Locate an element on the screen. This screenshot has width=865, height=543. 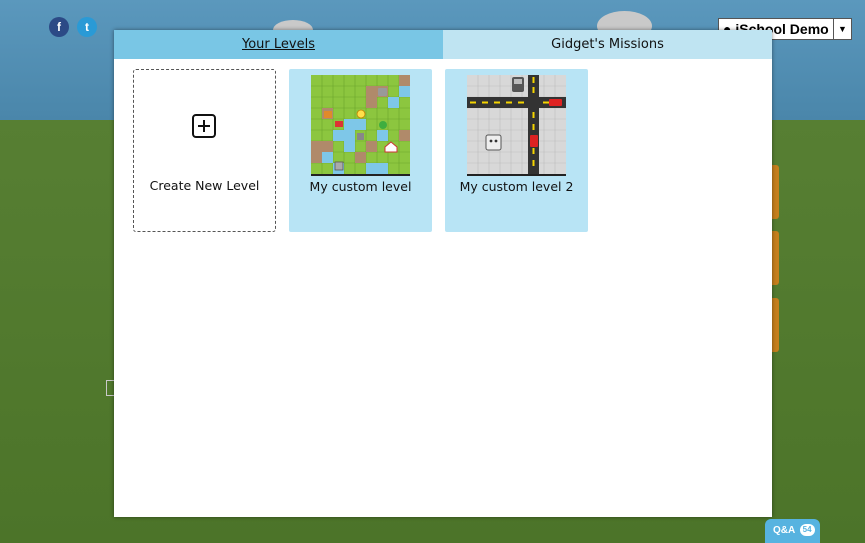
level-card: My custom level 2 is located at coordinates (516, 150).